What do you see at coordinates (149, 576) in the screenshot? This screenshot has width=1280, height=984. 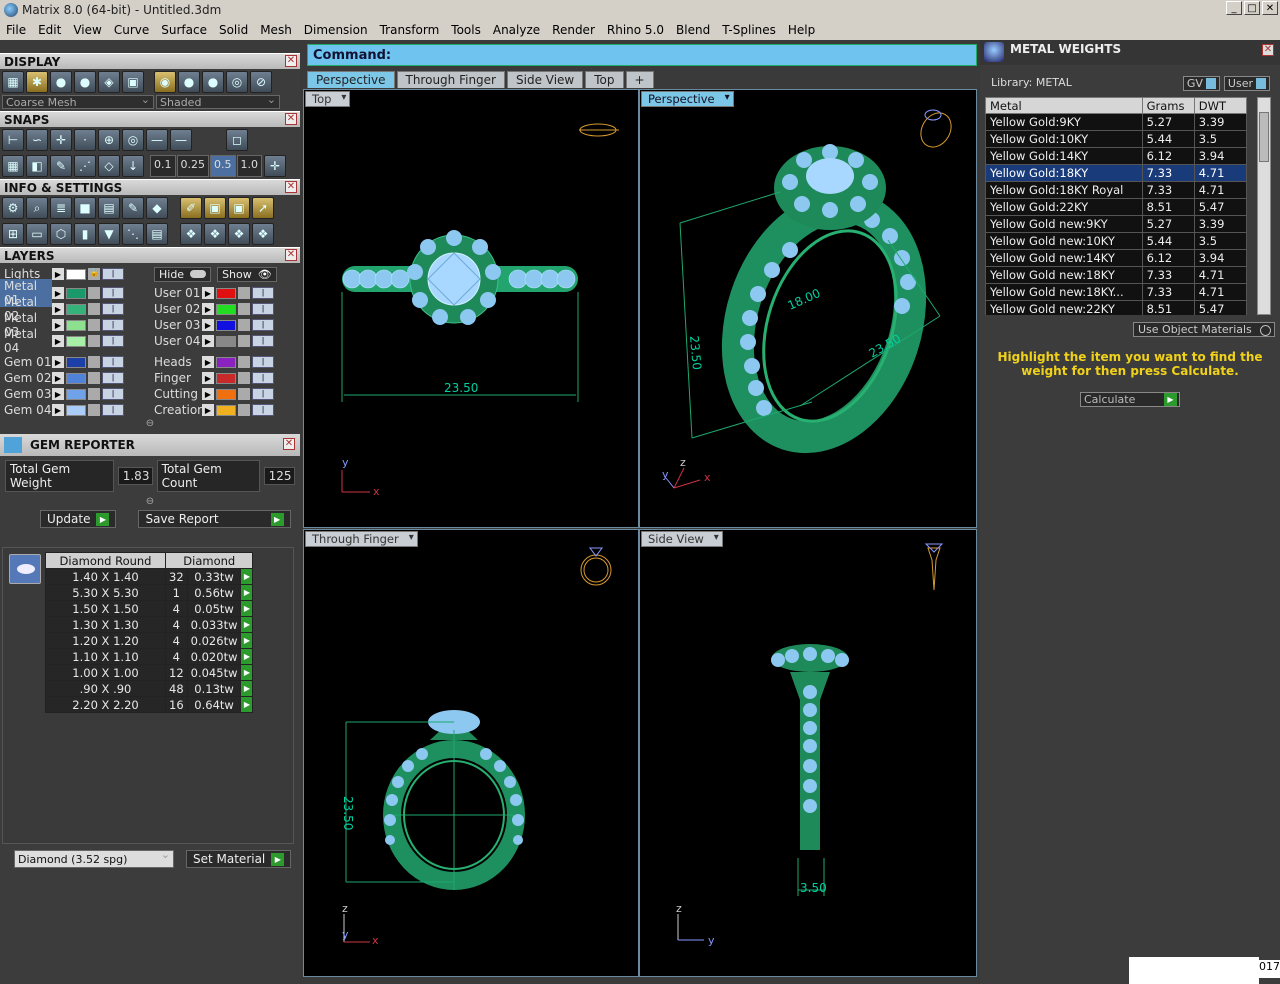 I see `table-row: 1.40 X 1.40 32 0.33tw ▶` at bounding box center [149, 576].